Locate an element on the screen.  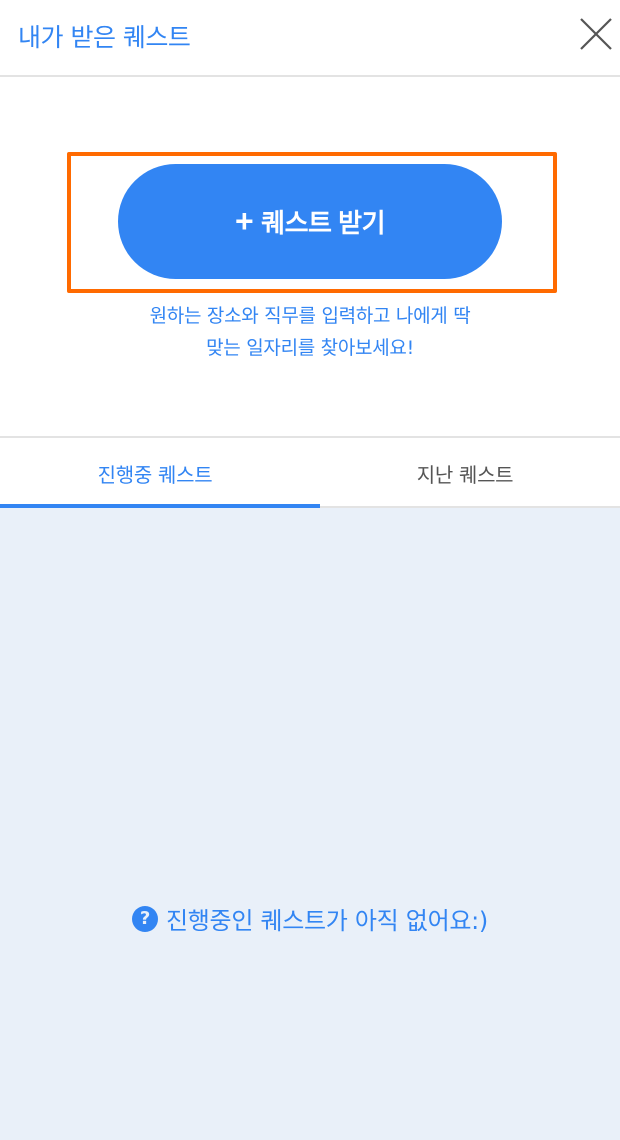
cta-description-line1: 원하는 장소와 직무를 입력하고 나에게 딱 is located at coordinates (310, 316).